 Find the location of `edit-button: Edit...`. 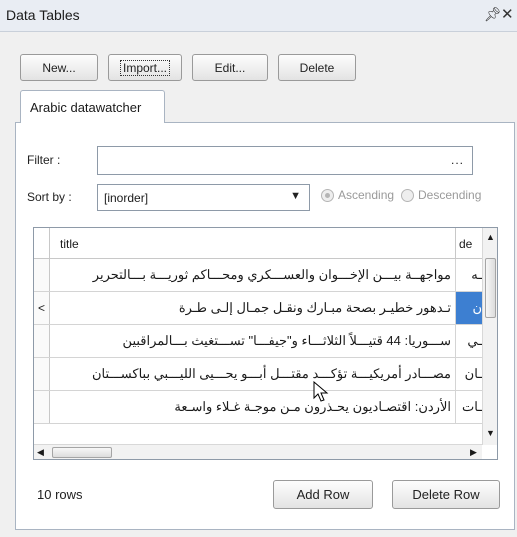

edit-button: Edit... is located at coordinates (230, 67).